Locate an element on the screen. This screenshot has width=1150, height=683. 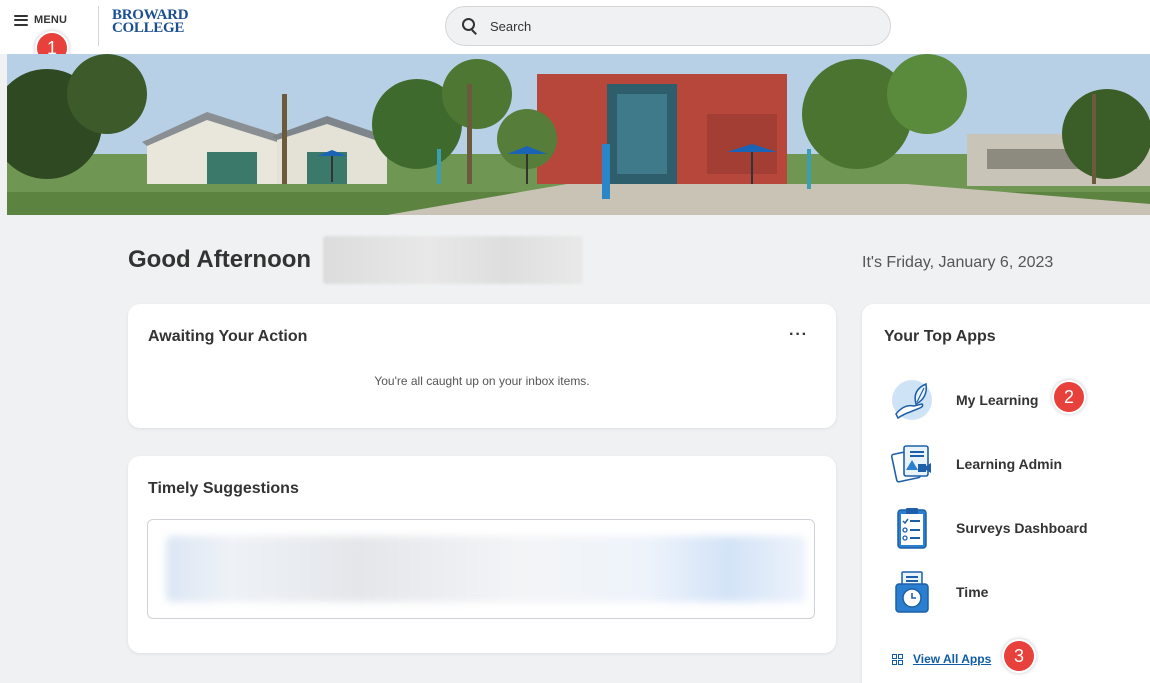
app-label: My Learning is located at coordinates (997, 400).